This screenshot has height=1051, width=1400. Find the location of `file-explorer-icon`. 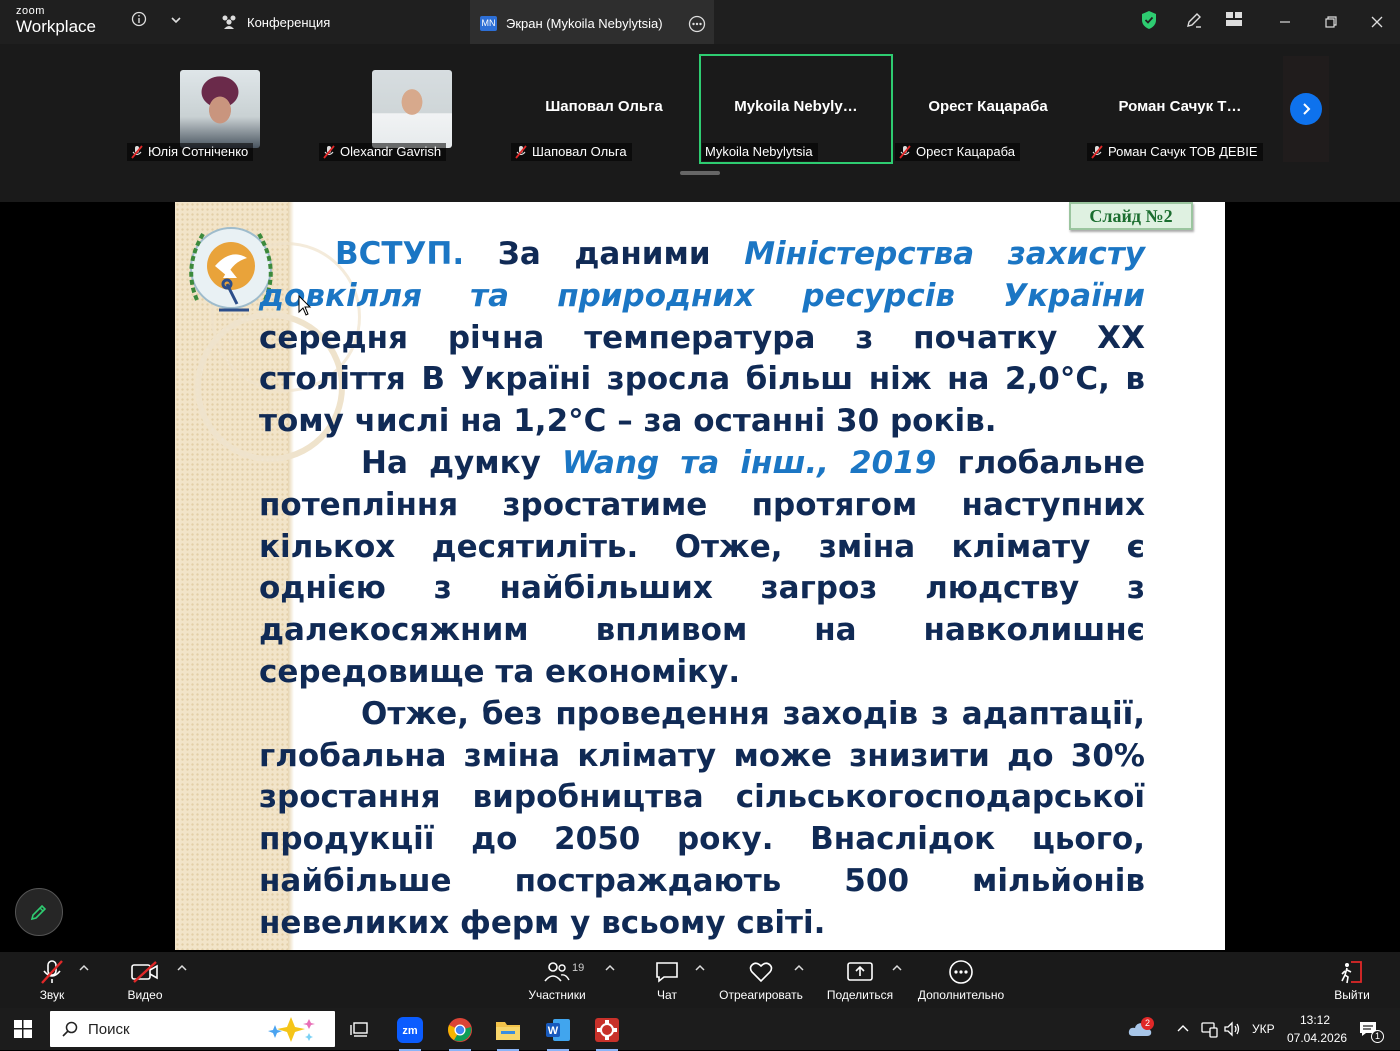

file-explorer-icon is located at coordinates (508, 1032).